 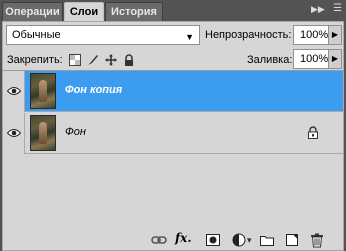 I want to click on blend-mode-dropdown: Обычные ▼, so click(x=103, y=35).